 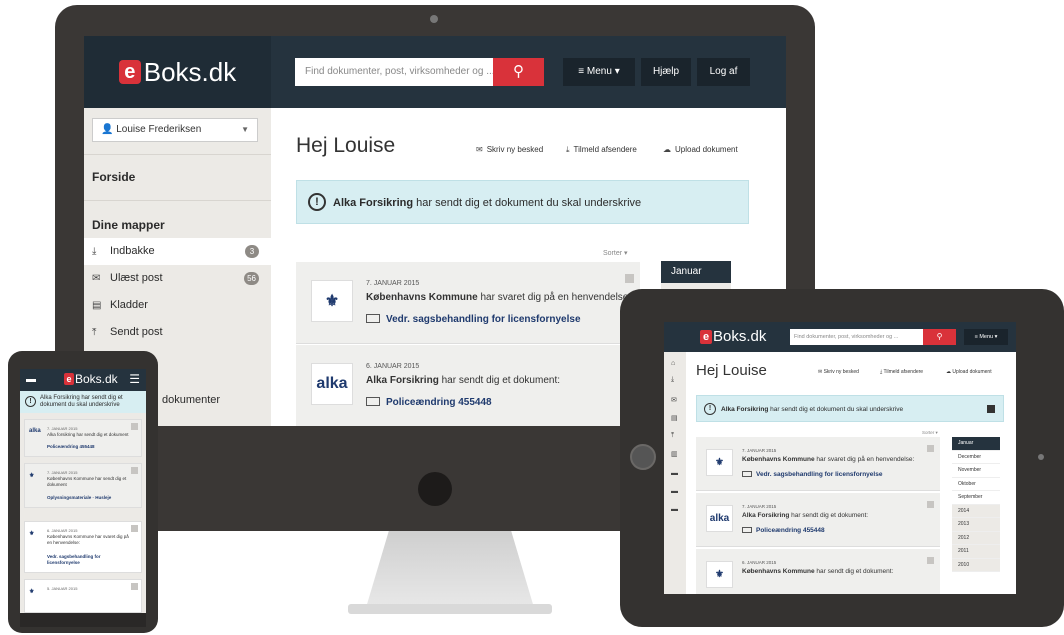 What do you see at coordinates (666, 72) in the screenshot?
I see `help-button: Hjælp` at bounding box center [666, 72].